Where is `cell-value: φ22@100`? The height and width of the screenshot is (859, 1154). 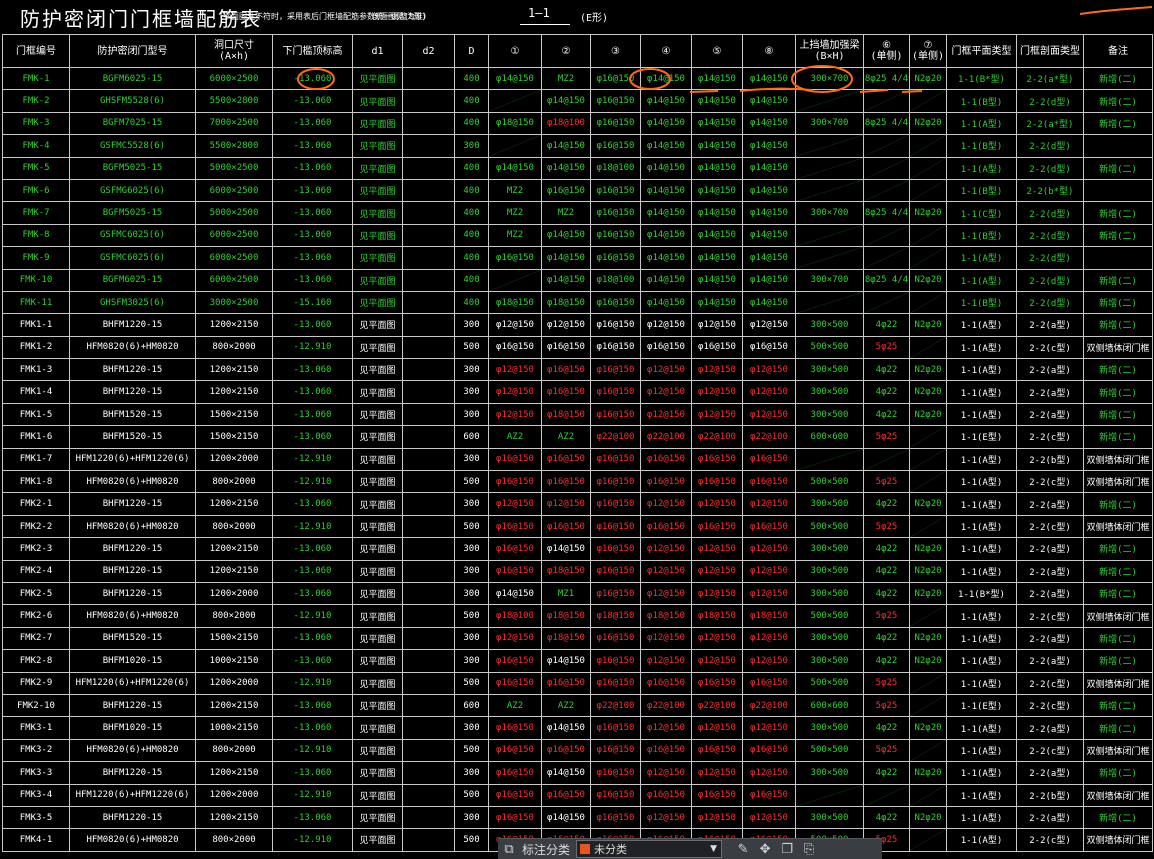
cell-value: φ22@100 is located at coordinates (615, 705).